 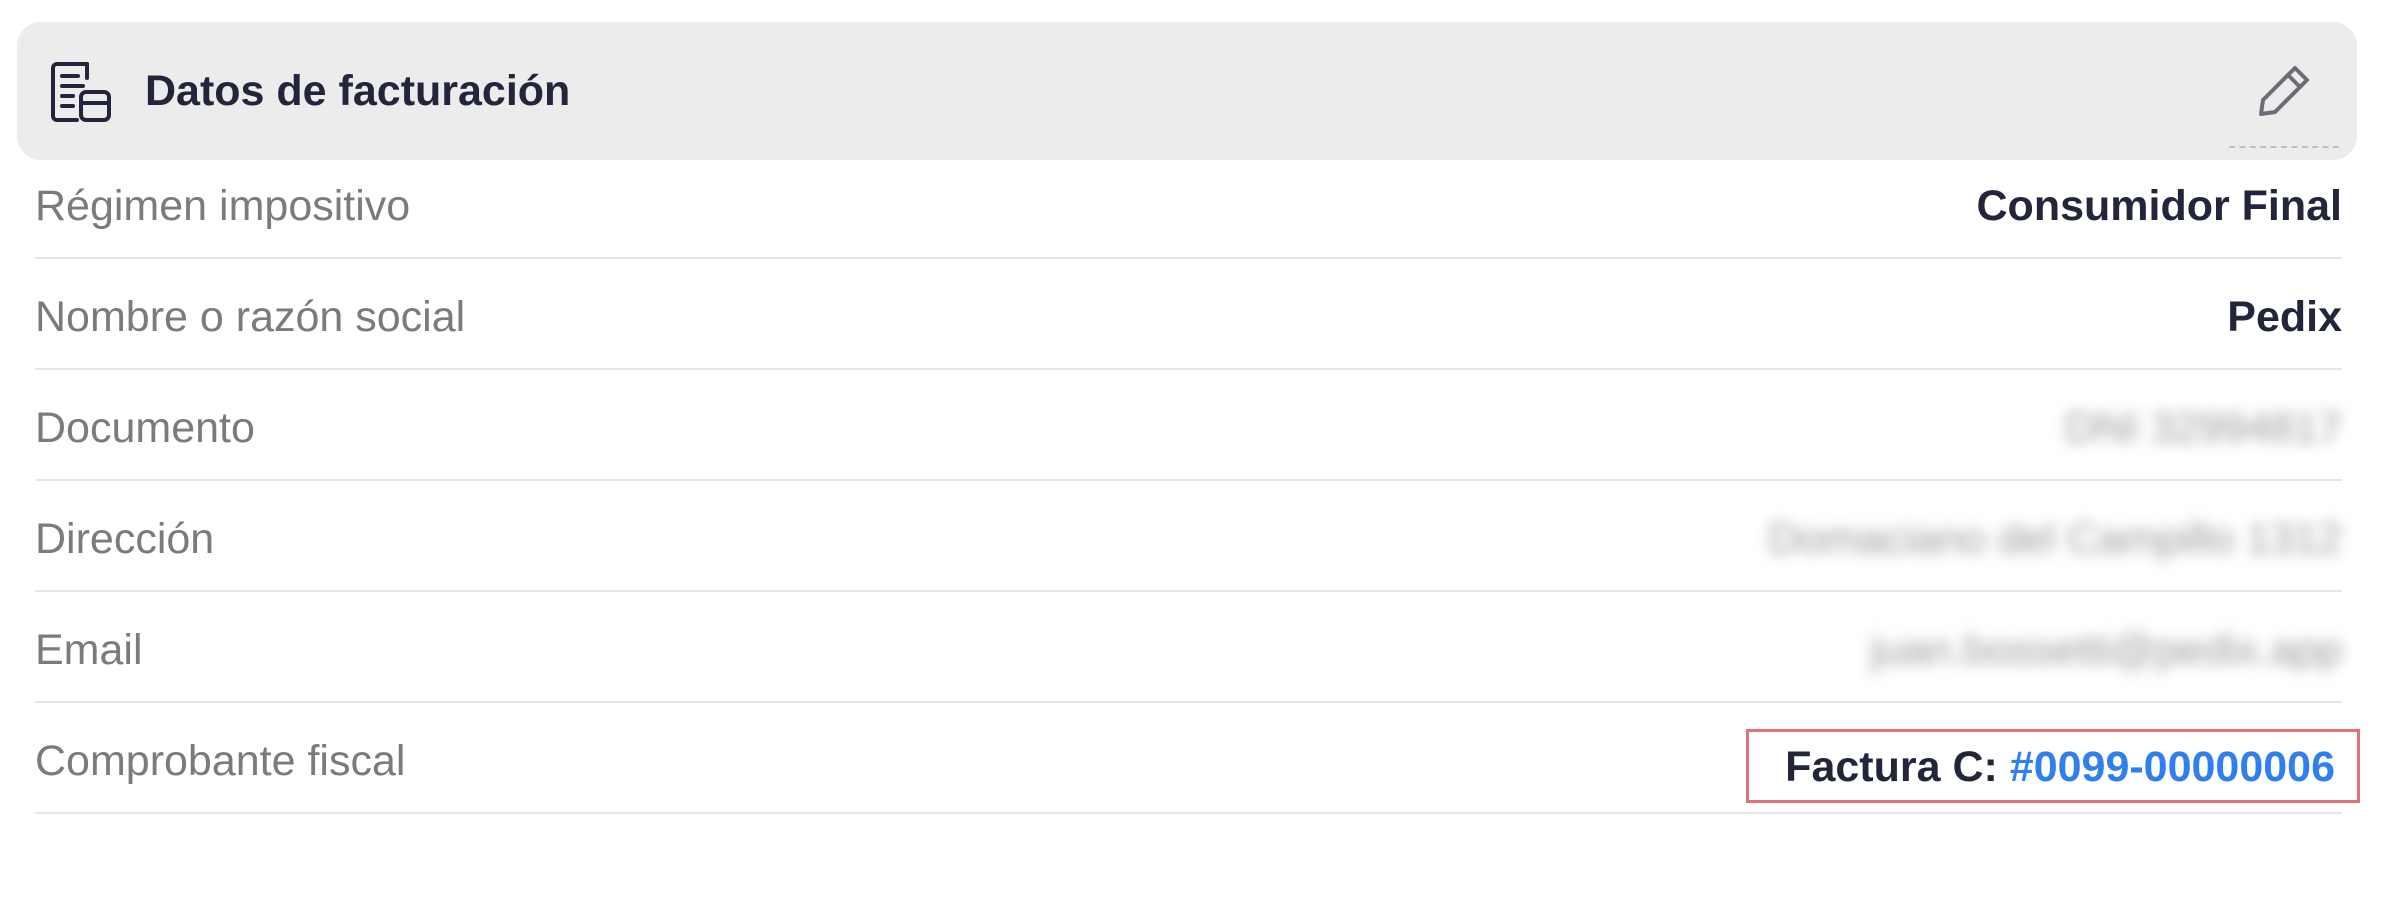 I want to click on row-value-blurred: DNI 32994817, so click(x=2203, y=428).